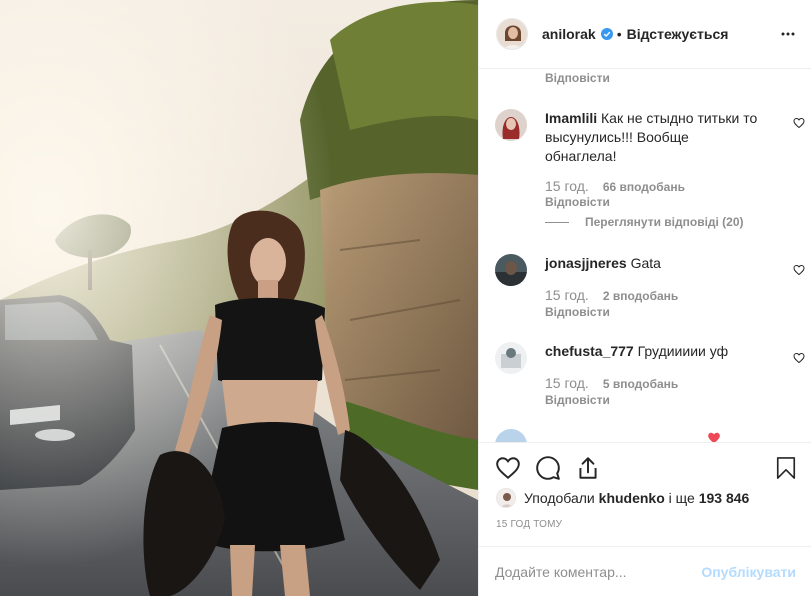  I want to click on author-avatar-image, so click(512, 34).